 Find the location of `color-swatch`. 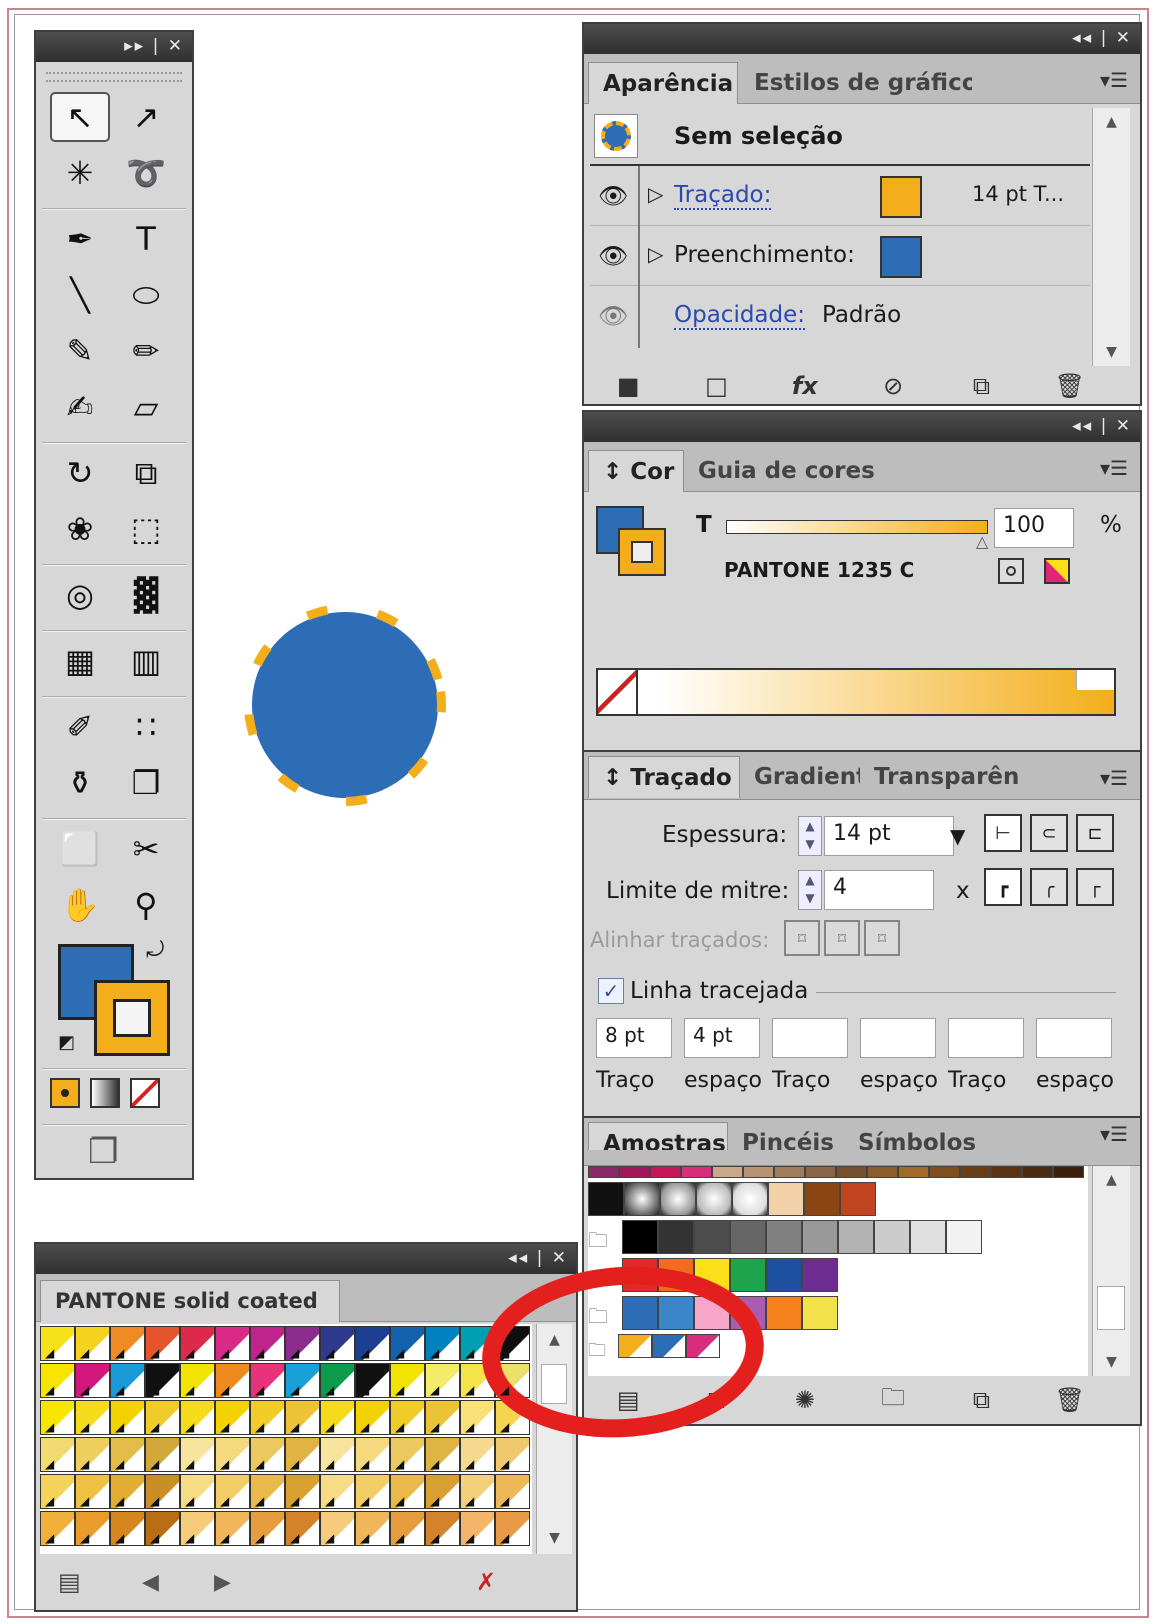

color-swatch is located at coordinates (784, 1275).